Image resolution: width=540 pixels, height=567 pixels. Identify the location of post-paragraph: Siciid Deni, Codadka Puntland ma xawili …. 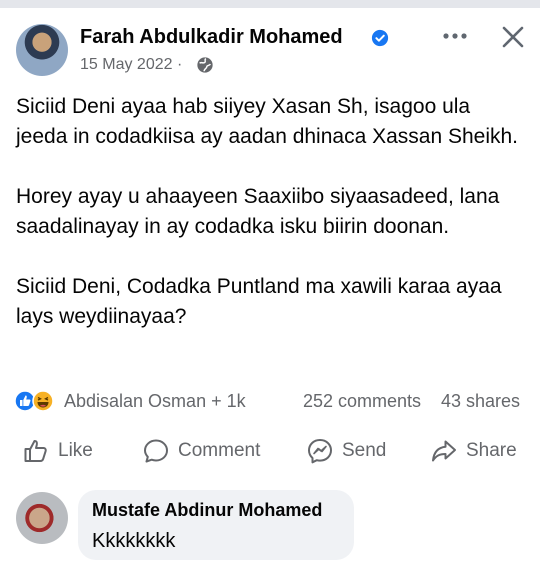
(259, 301).